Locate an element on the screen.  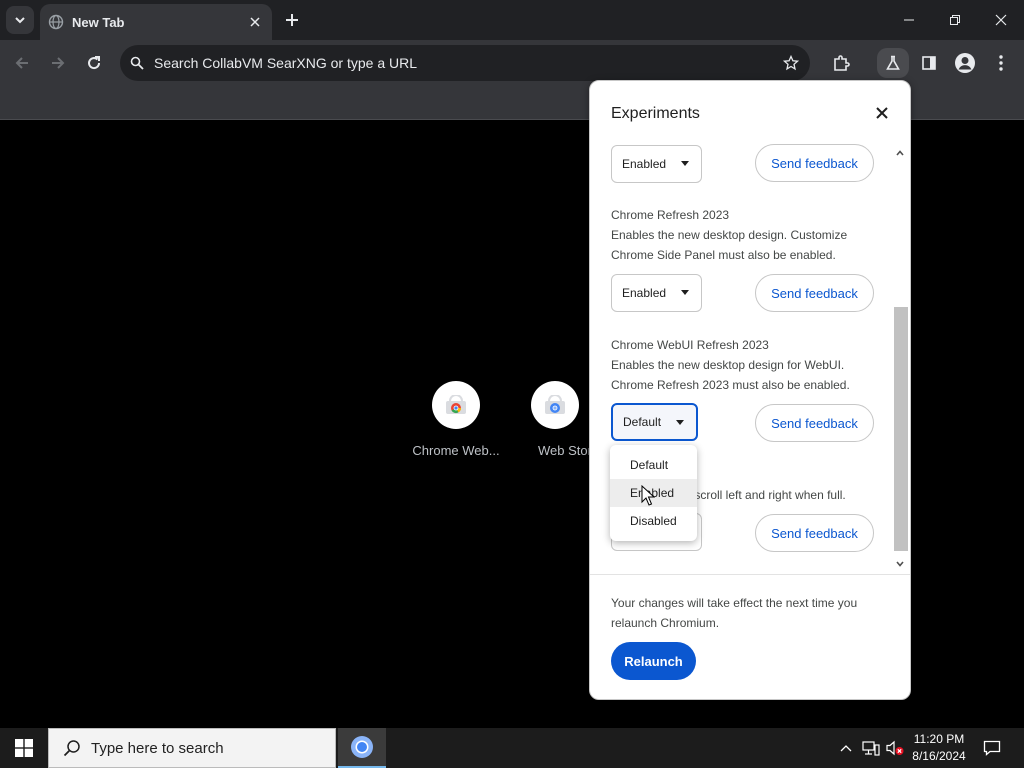
shortcut-label: Web Store is located at coordinates (564, 450).